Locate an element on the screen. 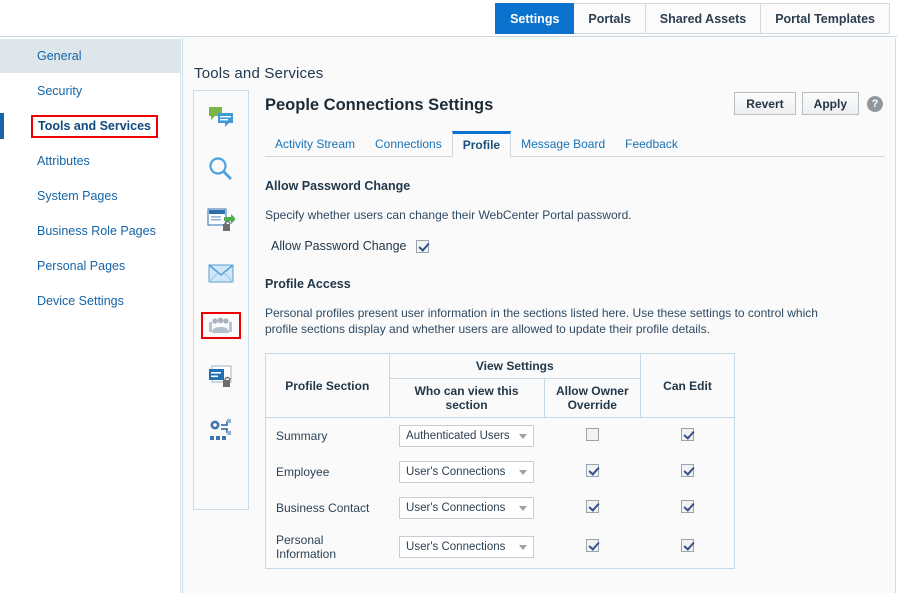  people-connections-icon is located at coordinates (221, 325).